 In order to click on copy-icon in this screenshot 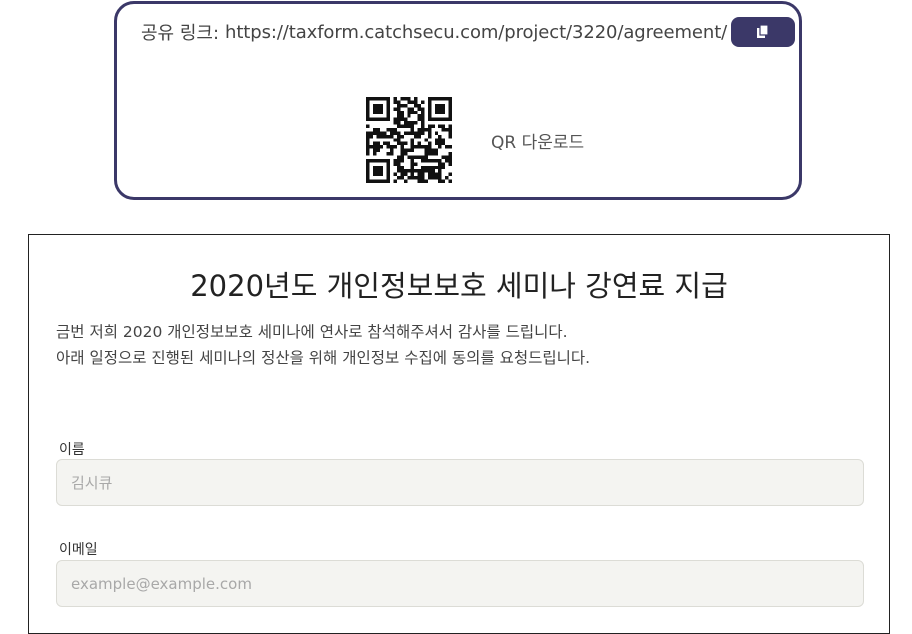, I will do `click(763, 31)`.